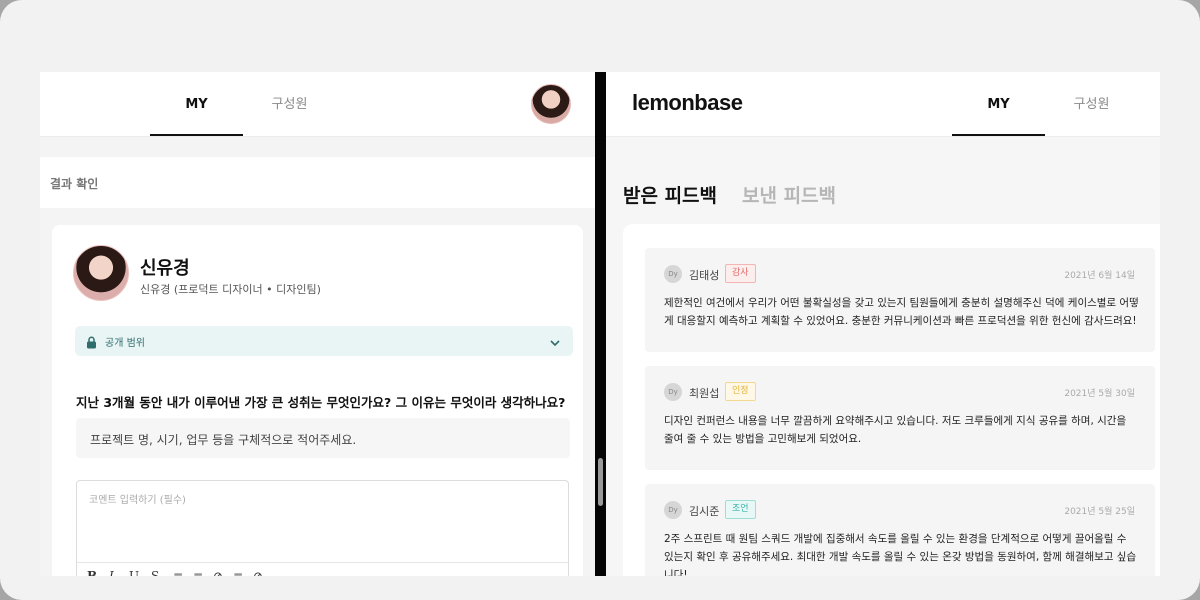  What do you see at coordinates (704, 275) in the screenshot?
I see `sender-name: 김태성` at bounding box center [704, 275].